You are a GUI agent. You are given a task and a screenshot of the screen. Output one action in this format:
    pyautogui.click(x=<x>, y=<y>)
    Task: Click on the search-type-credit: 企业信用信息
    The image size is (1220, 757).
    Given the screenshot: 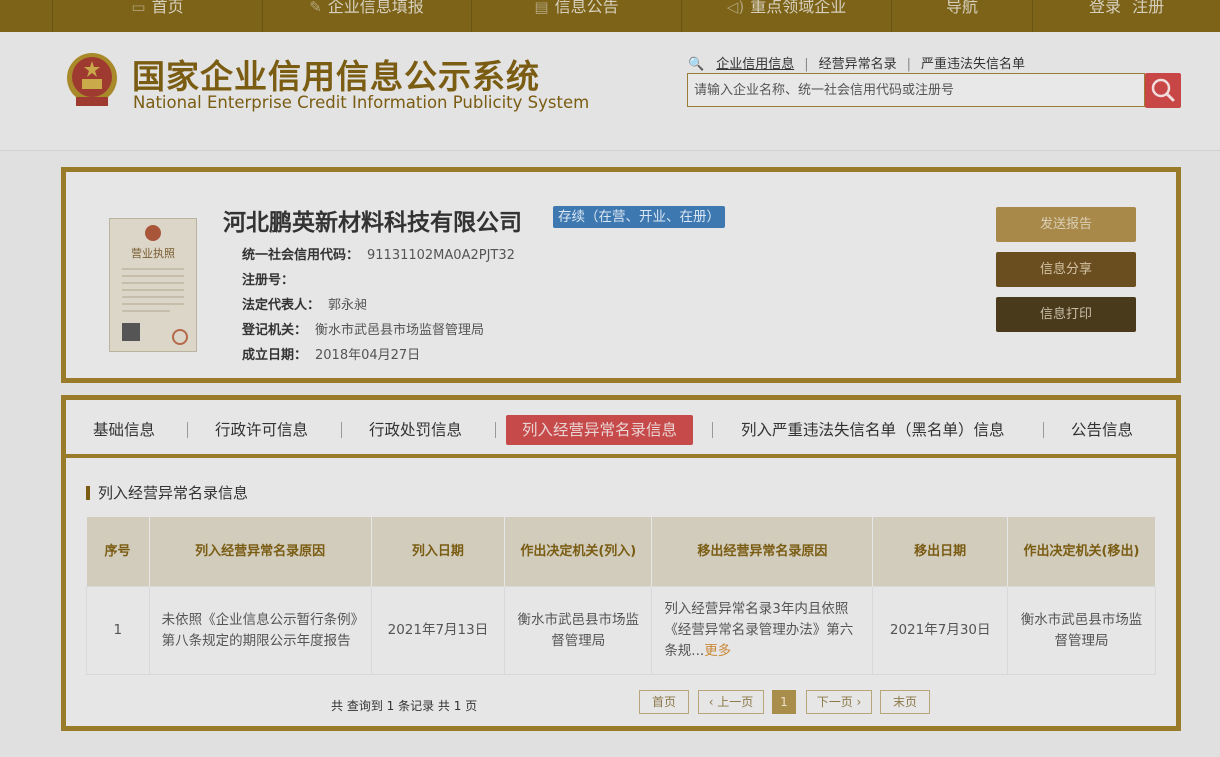 What is the action you would take?
    pyautogui.click(x=755, y=64)
    